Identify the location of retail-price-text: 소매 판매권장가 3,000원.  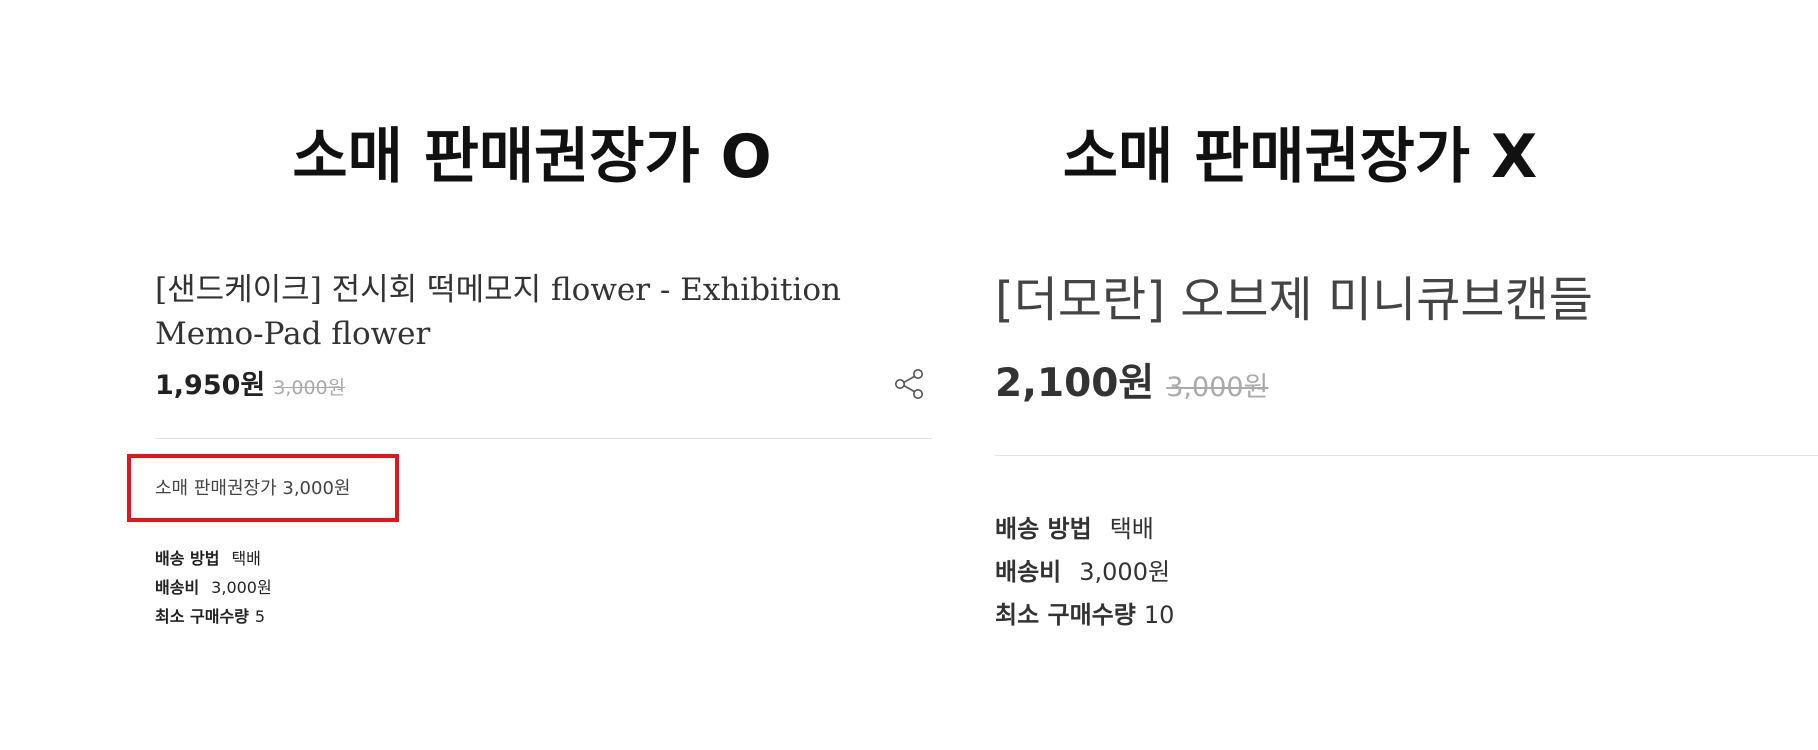
(253, 488).